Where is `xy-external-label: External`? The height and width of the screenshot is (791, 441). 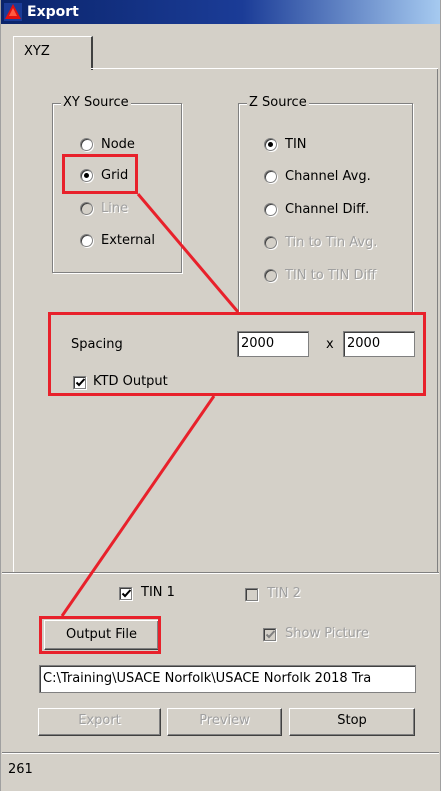 xy-external-label: External is located at coordinates (128, 240).